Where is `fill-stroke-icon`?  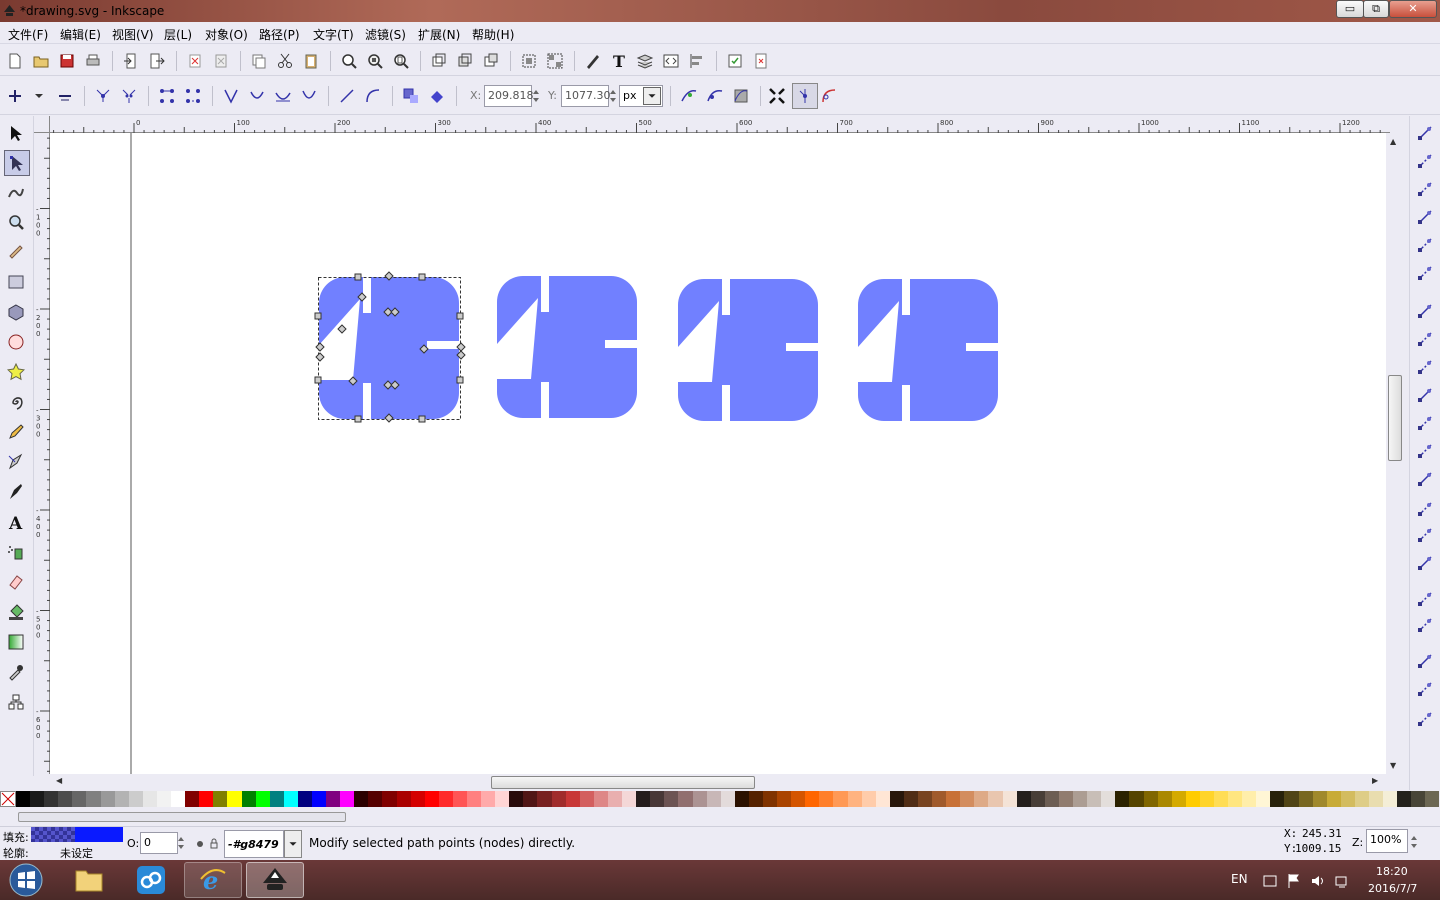
fill-stroke-icon is located at coordinates (593, 61).